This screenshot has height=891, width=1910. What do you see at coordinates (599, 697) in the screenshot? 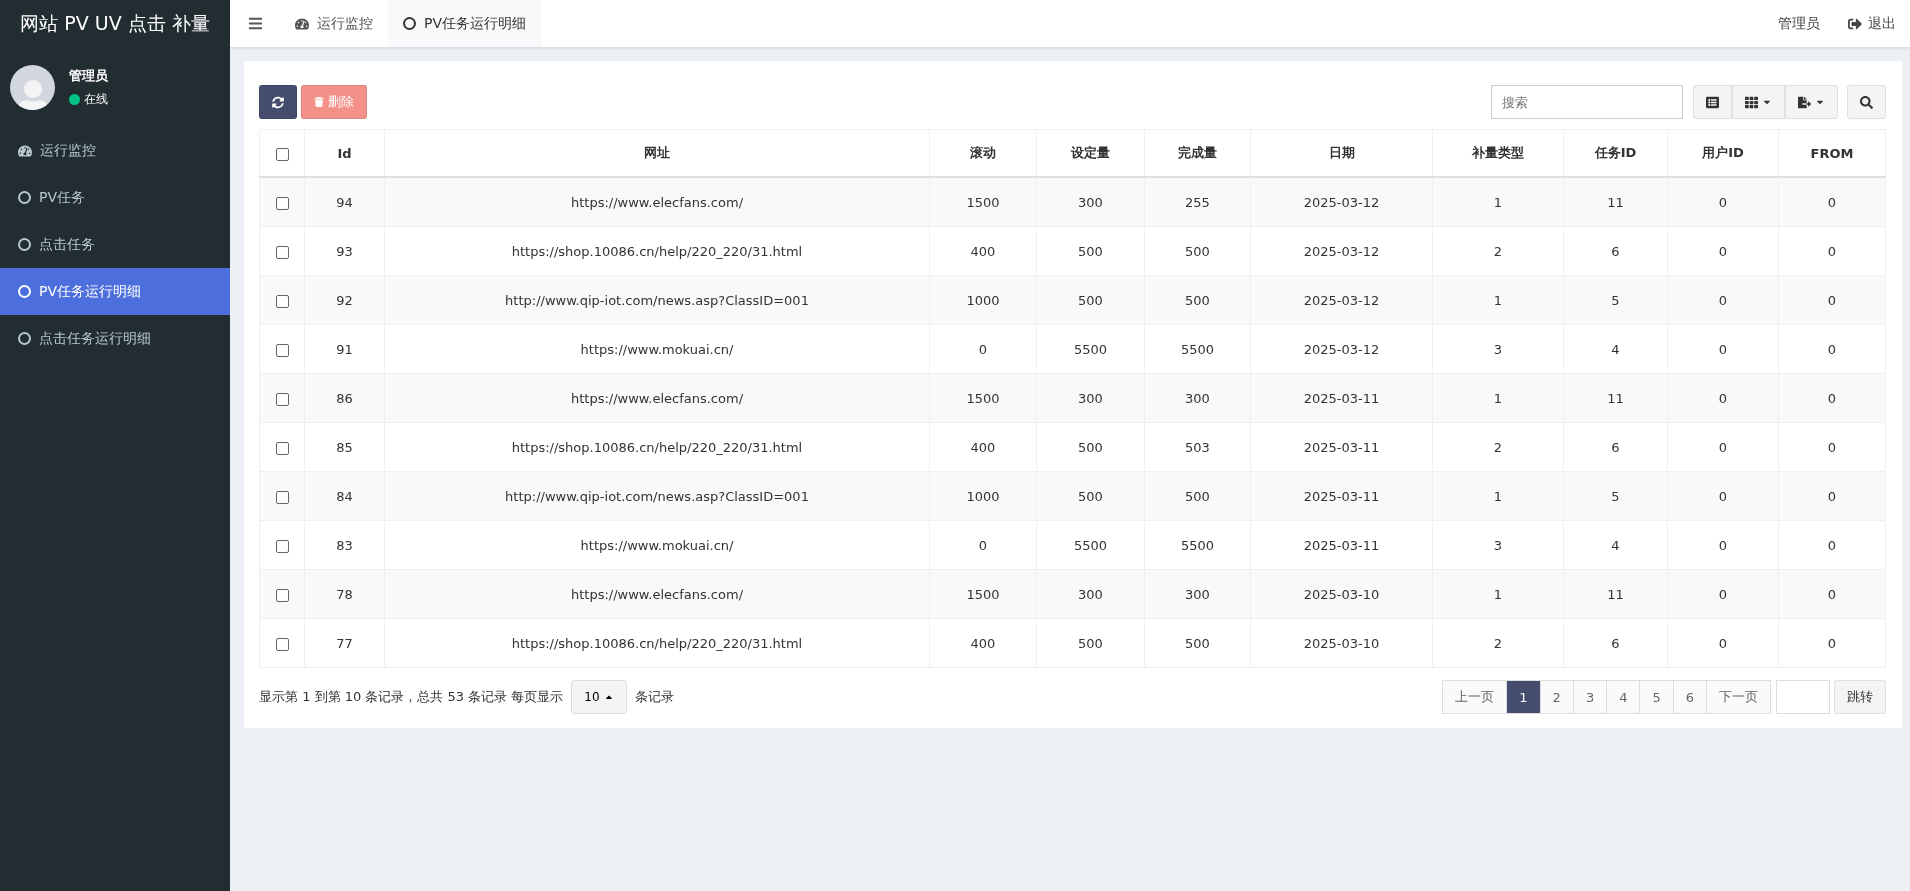
I see `page-size-dropdown: 10` at bounding box center [599, 697].